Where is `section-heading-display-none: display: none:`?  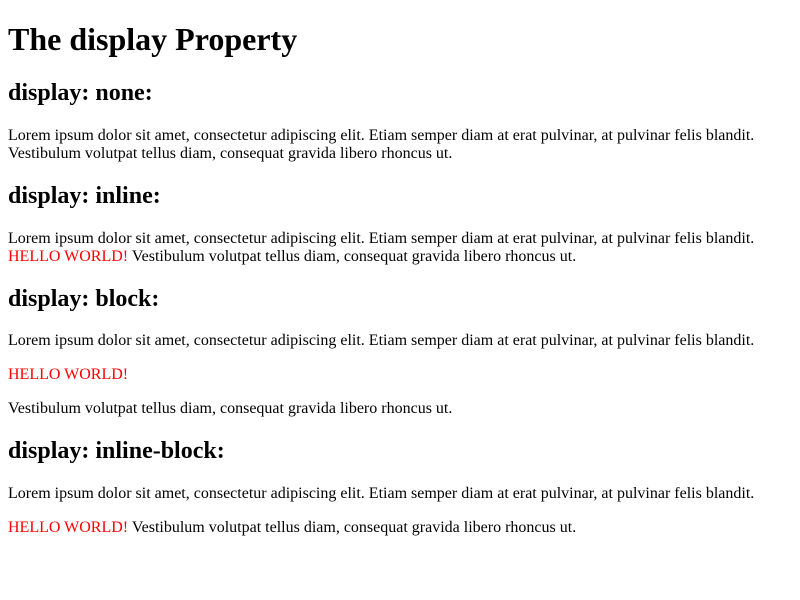 section-heading-display-none: display: none: is located at coordinates (80, 93).